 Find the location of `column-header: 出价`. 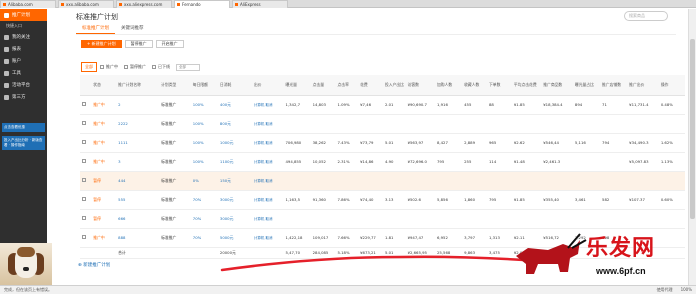

column-header: 出价 is located at coordinates (267, 85).